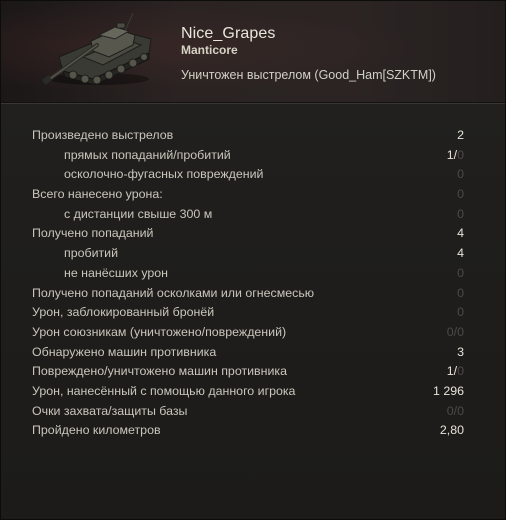 The height and width of the screenshot is (520, 506). I want to click on stat-label: Урон союзникам (уничтожено/повреждений), so click(159, 331).